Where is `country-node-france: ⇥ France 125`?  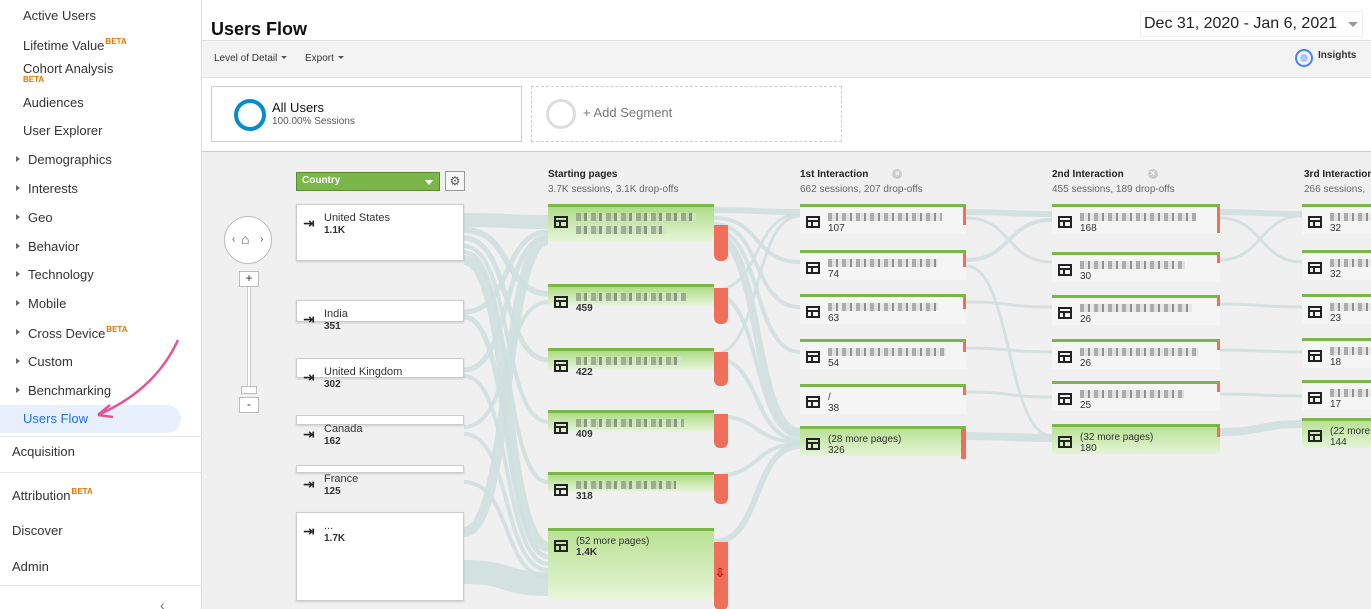 country-node-france: ⇥ France 125 is located at coordinates (380, 481).